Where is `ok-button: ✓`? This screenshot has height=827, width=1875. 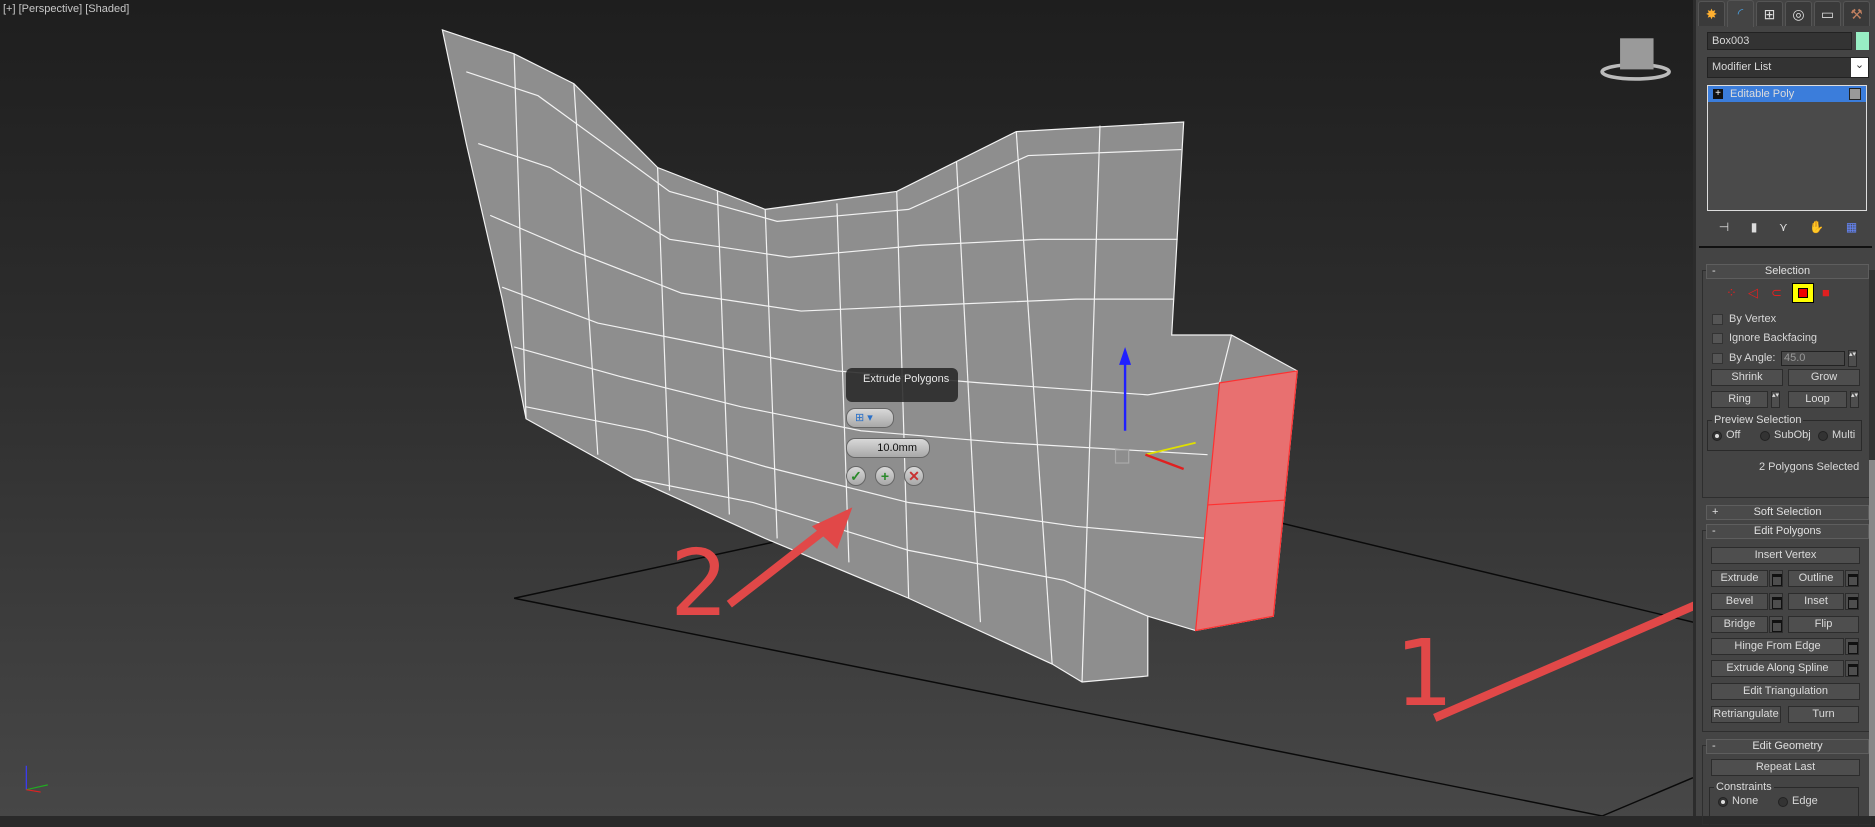 ok-button: ✓ is located at coordinates (856, 476).